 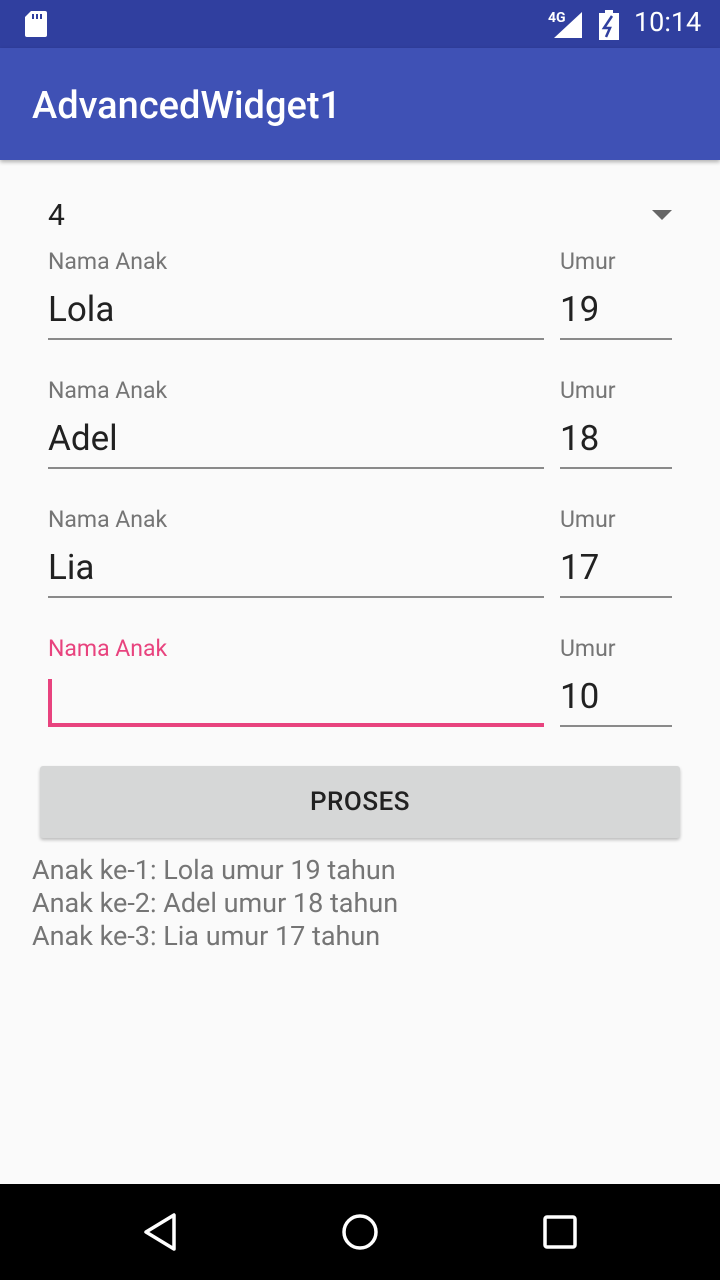 I want to click on back-icon, so click(x=160, y=1232).